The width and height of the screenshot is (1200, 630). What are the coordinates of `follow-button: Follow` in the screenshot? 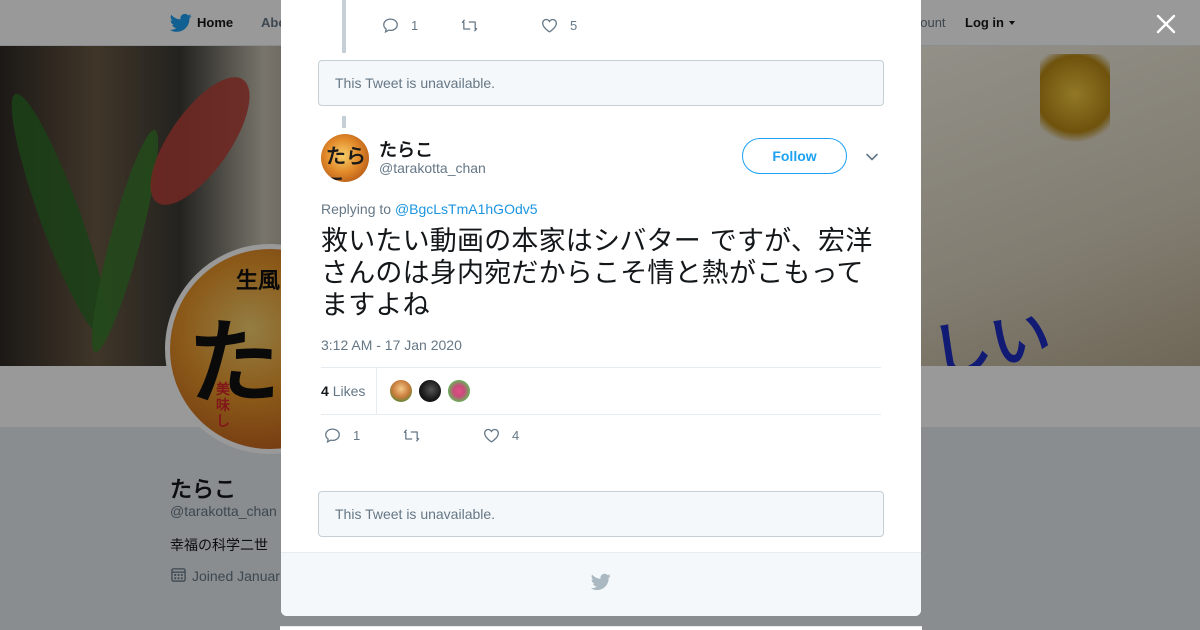 It's located at (794, 156).